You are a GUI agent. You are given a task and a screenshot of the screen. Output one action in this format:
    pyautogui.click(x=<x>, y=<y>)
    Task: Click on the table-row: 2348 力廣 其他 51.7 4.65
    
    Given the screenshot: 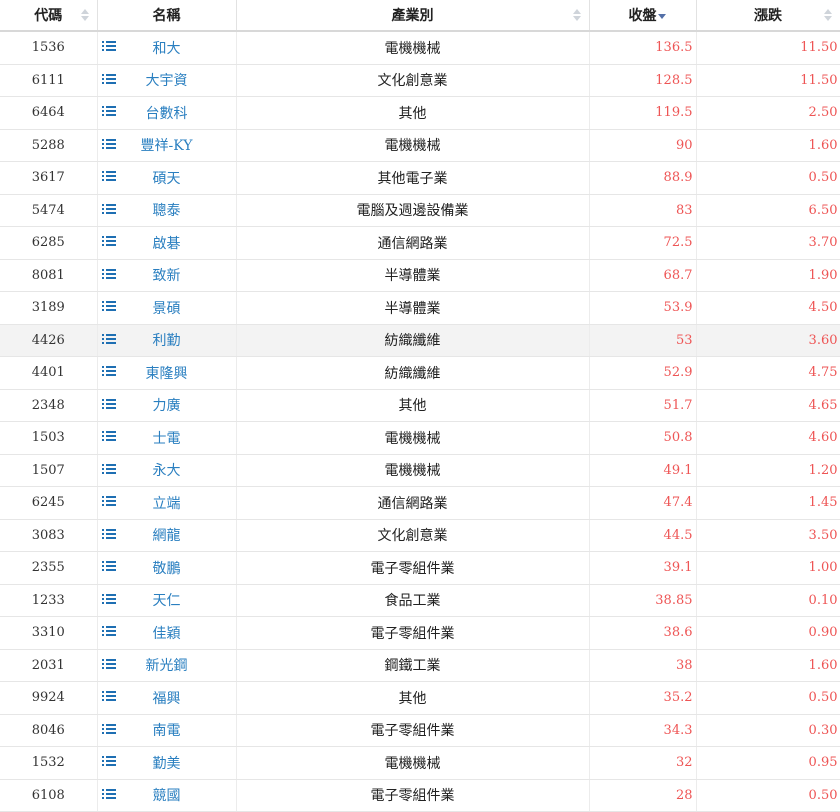 What is the action you would take?
    pyautogui.click(x=420, y=405)
    